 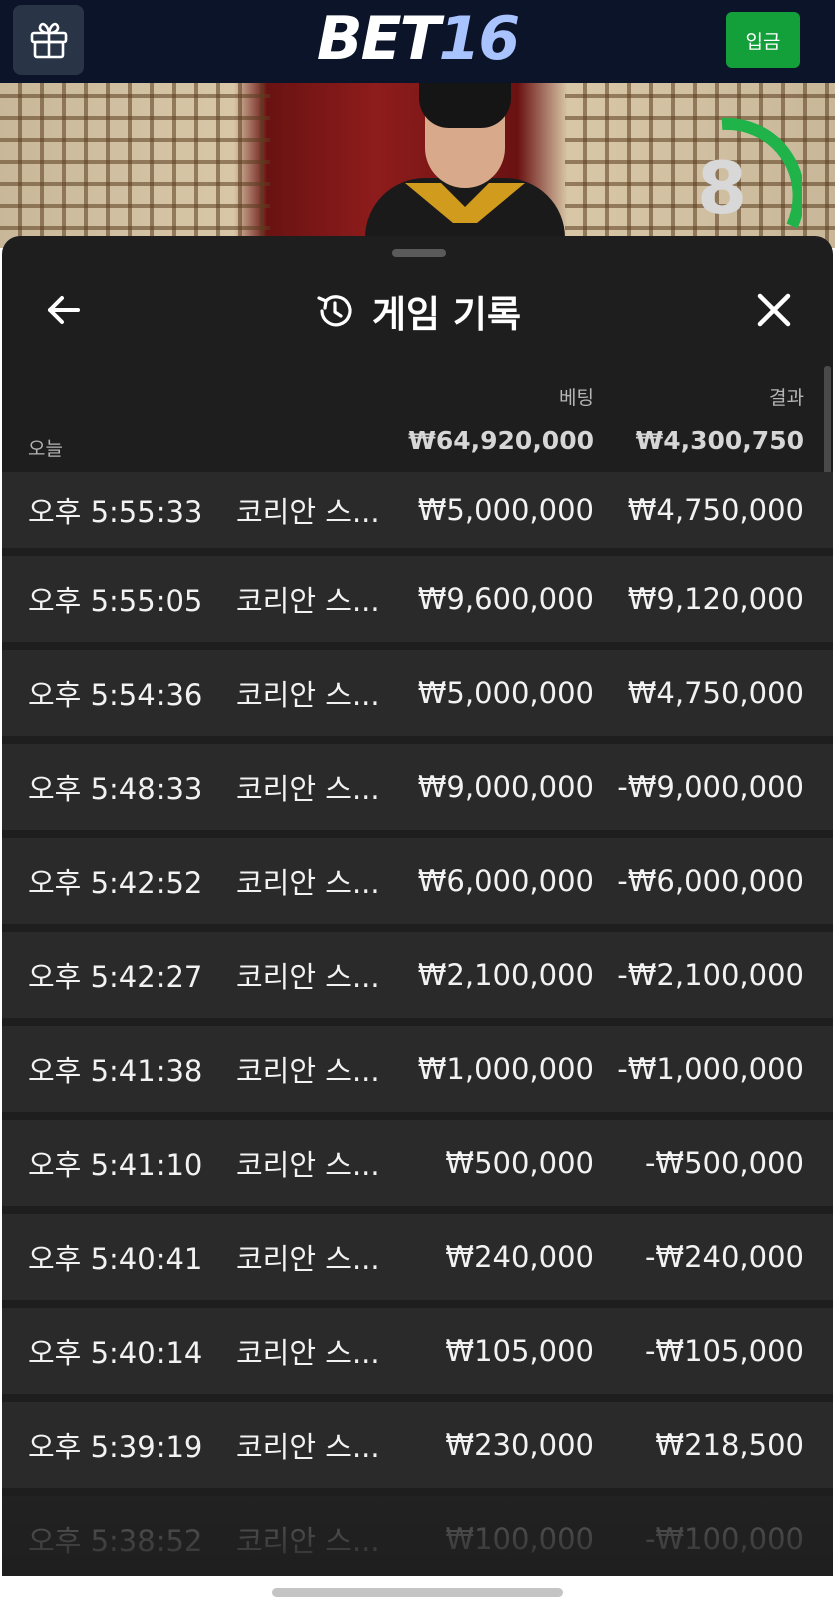 What do you see at coordinates (505, 881) in the screenshot?
I see `row-bet-amount: ₩6,000,000` at bounding box center [505, 881].